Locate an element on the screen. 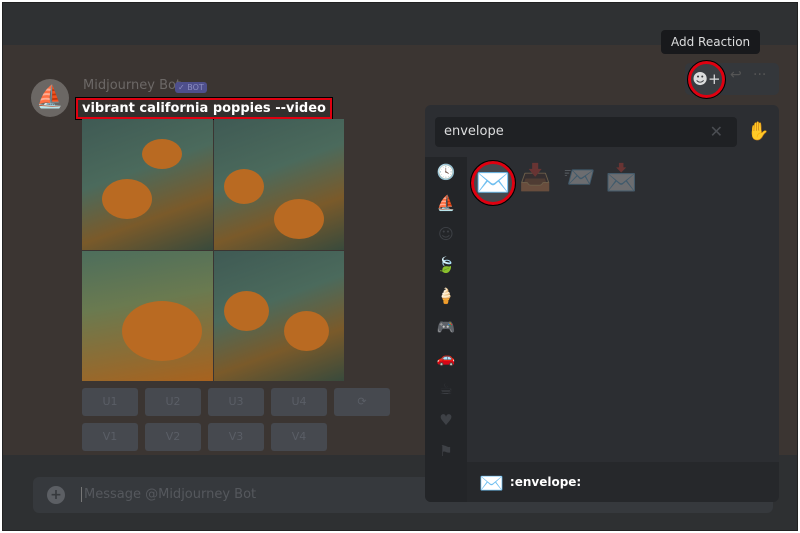 This screenshot has width=800, height=533. reroll-button: ⟳ is located at coordinates (362, 402).